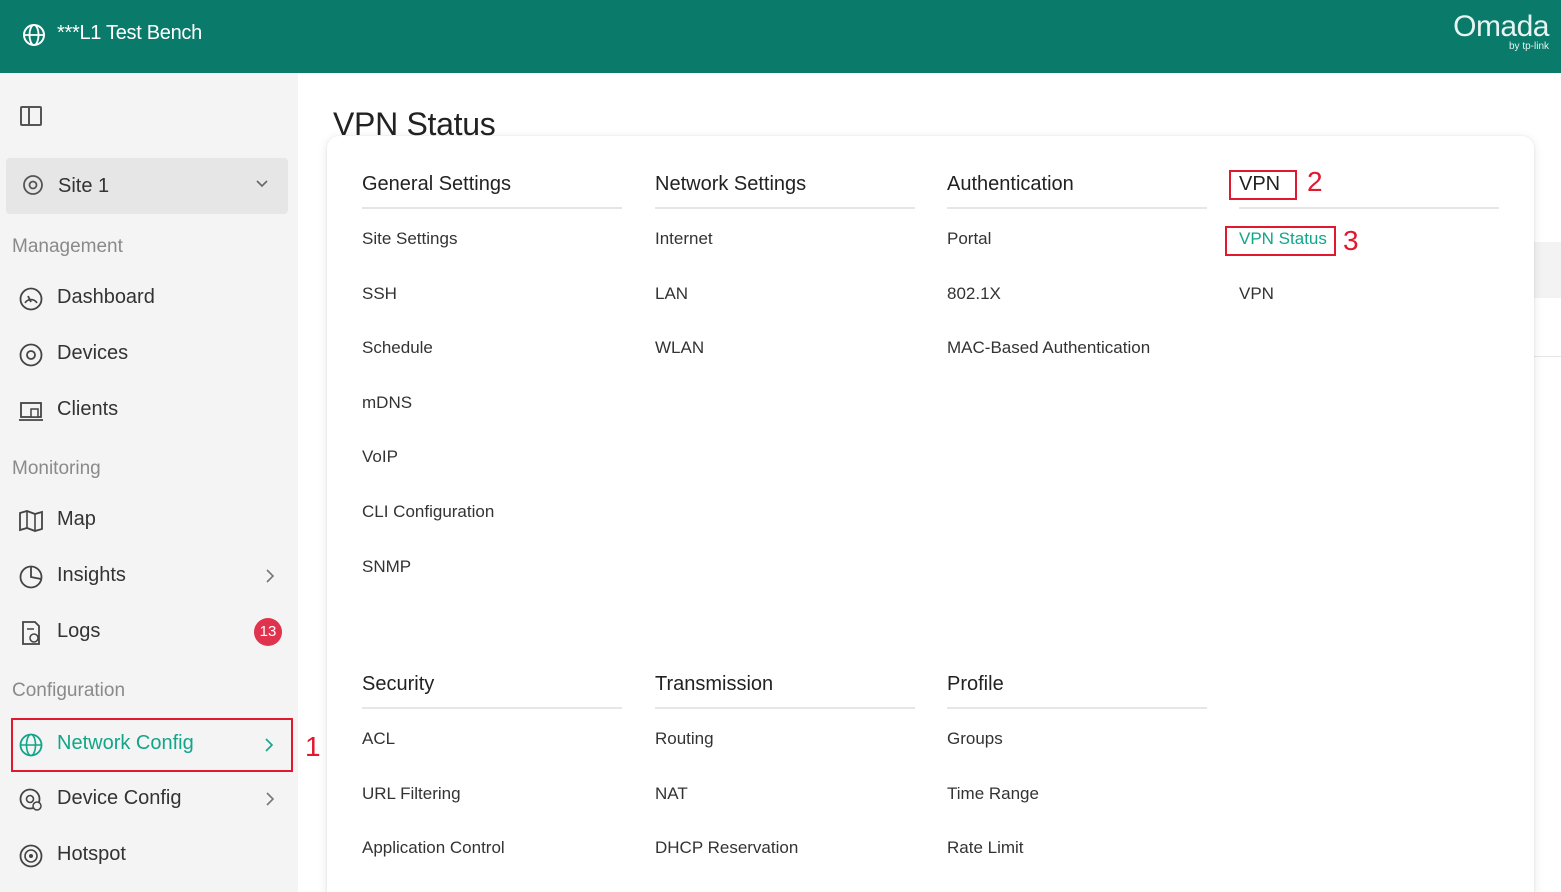 The width and height of the screenshot is (1561, 892). Describe the element at coordinates (785, 791) in the screenshot. I see `menu-item-nat: NAT` at that location.